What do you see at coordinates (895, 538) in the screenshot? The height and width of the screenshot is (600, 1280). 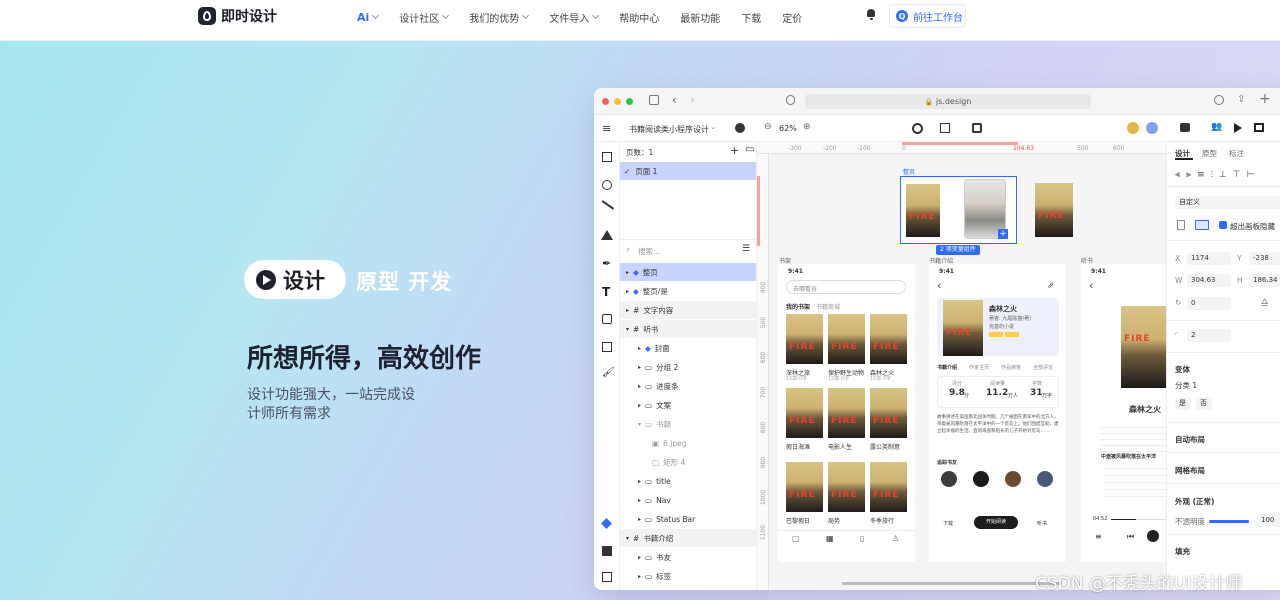 I see `profile-icon: ♙` at bounding box center [895, 538].